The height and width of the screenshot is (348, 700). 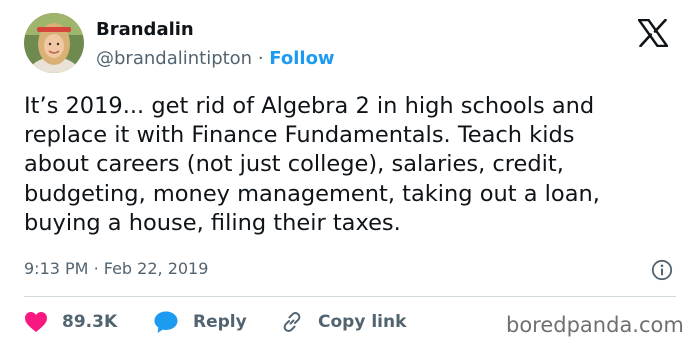 What do you see at coordinates (166, 322) in the screenshot?
I see `reply-bubble-icon` at bounding box center [166, 322].